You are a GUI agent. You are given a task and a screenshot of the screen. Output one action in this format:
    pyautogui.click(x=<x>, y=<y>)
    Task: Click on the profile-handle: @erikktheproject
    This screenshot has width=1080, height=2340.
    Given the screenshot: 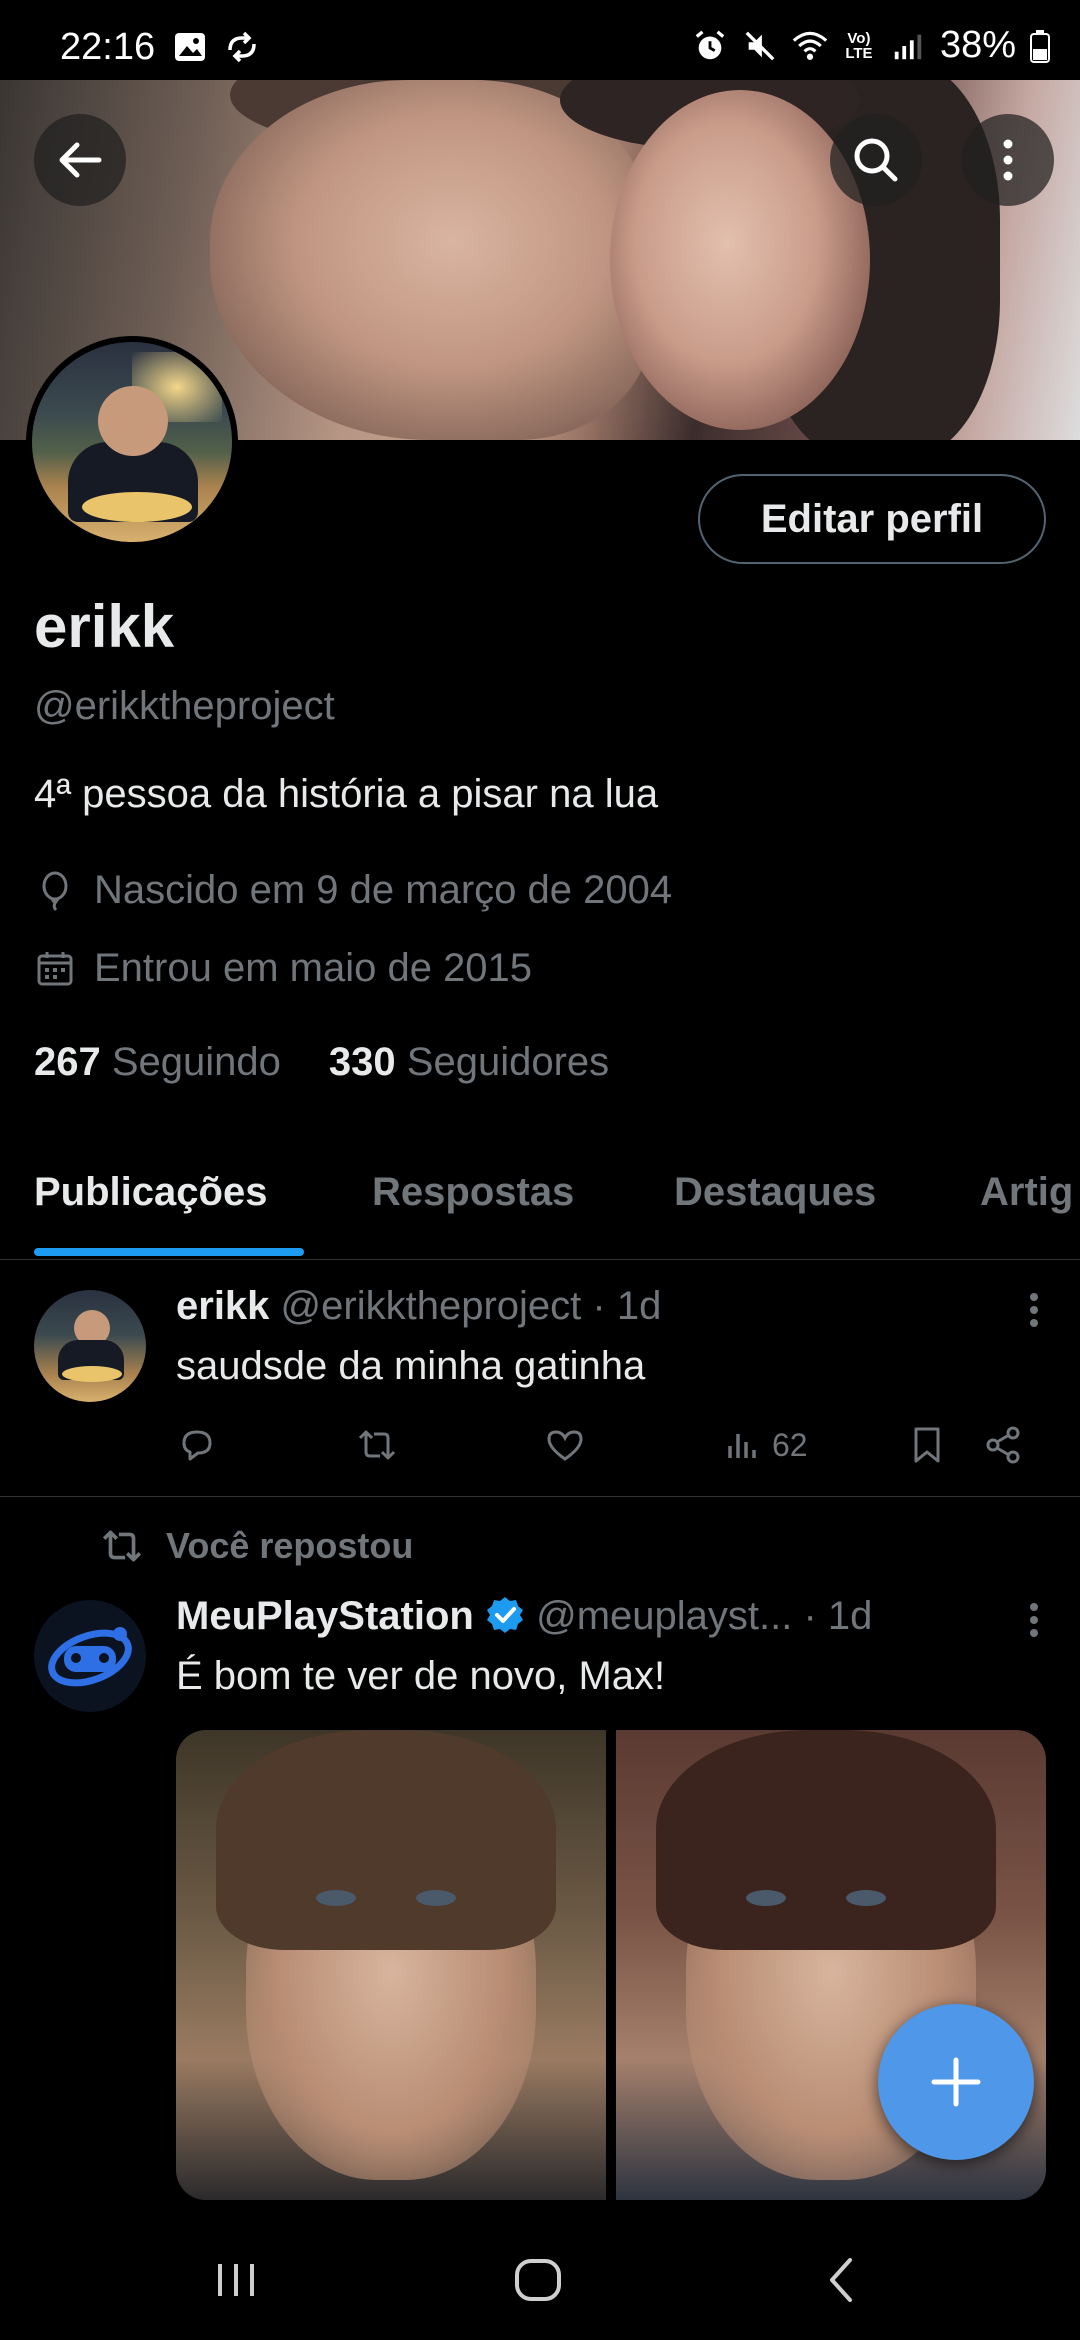 What is the action you would take?
    pyautogui.click(x=184, y=706)
    